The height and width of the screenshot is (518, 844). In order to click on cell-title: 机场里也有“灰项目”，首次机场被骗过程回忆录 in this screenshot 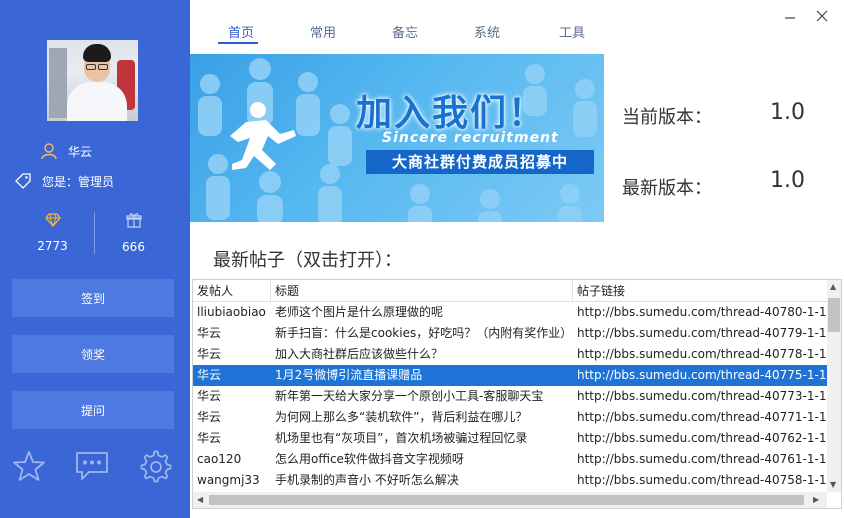, I will do `click(401, 438)`.